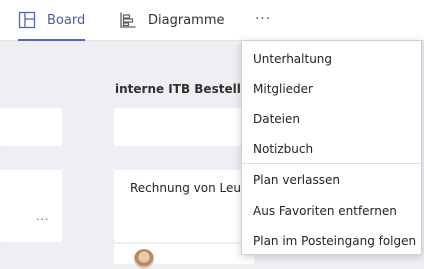 The image size is (424, 269). I want to click on bucket-title: interne ITB Bestellun, so click(186, 89).